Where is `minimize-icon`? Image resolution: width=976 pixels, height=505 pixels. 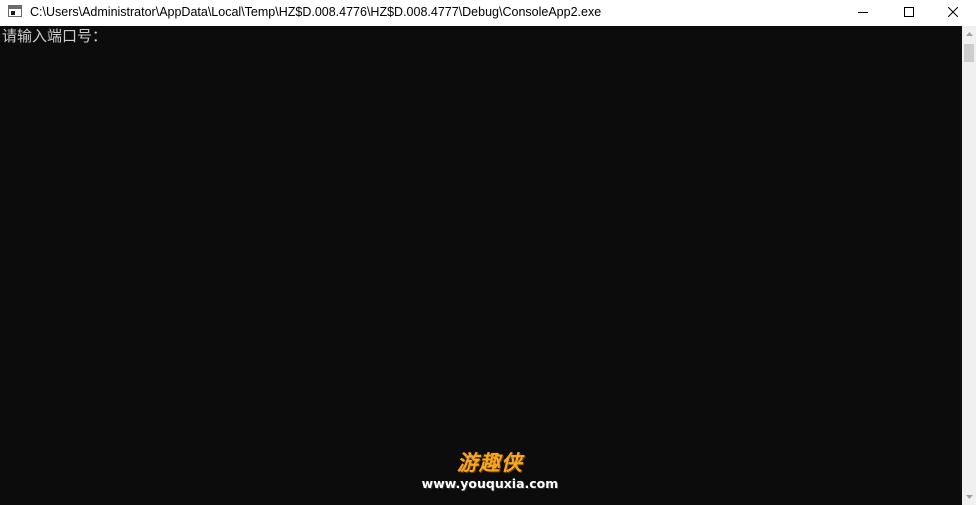
minimize-icon is located at coordinates (863, 12).